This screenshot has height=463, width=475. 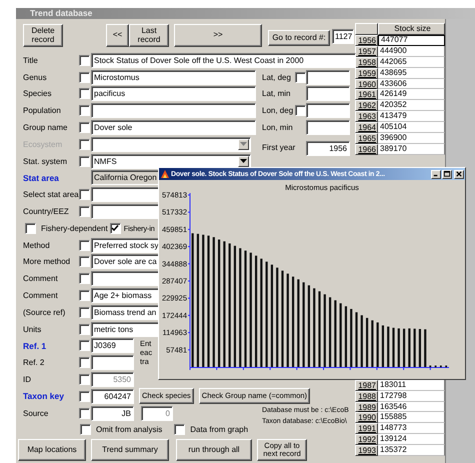 I want to click on column-header: Stock size, so click(x=411, y=29).